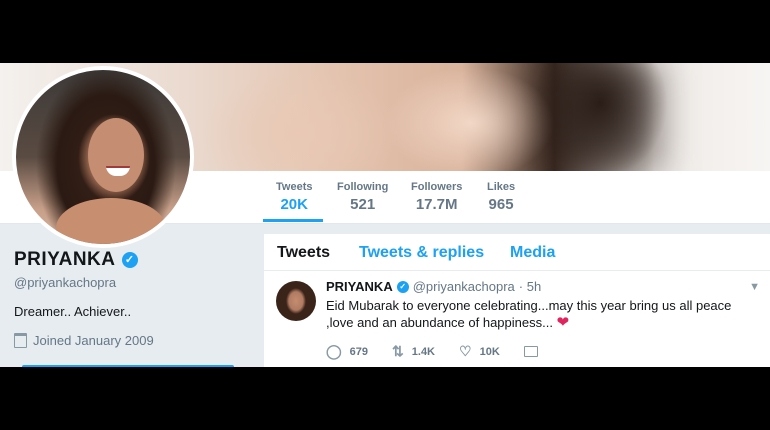  I want to click on tab-tweets-replies: Tweets & replies, so click(421, 253).